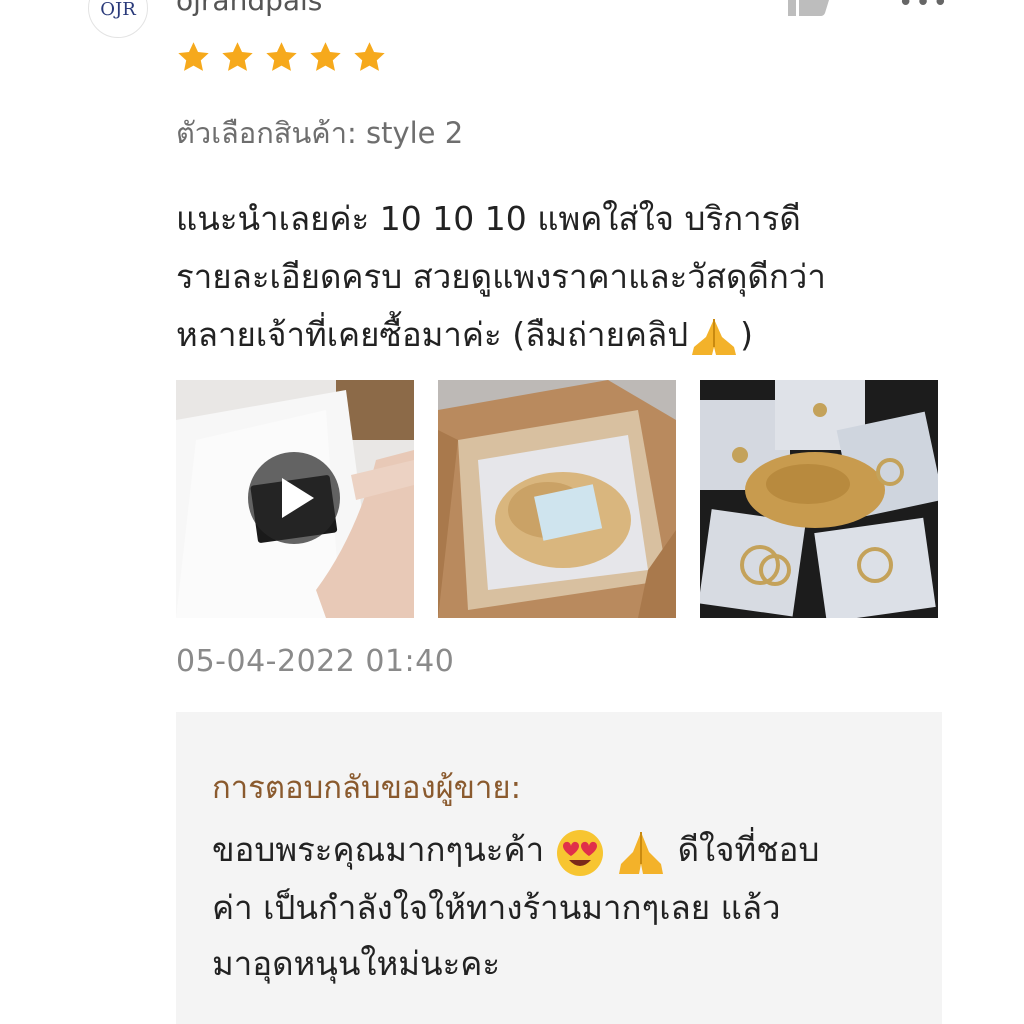 The image size is (1024, 1024). I want to click on review-timestamp: 05-04-2022 01:40, so click(315, 661).